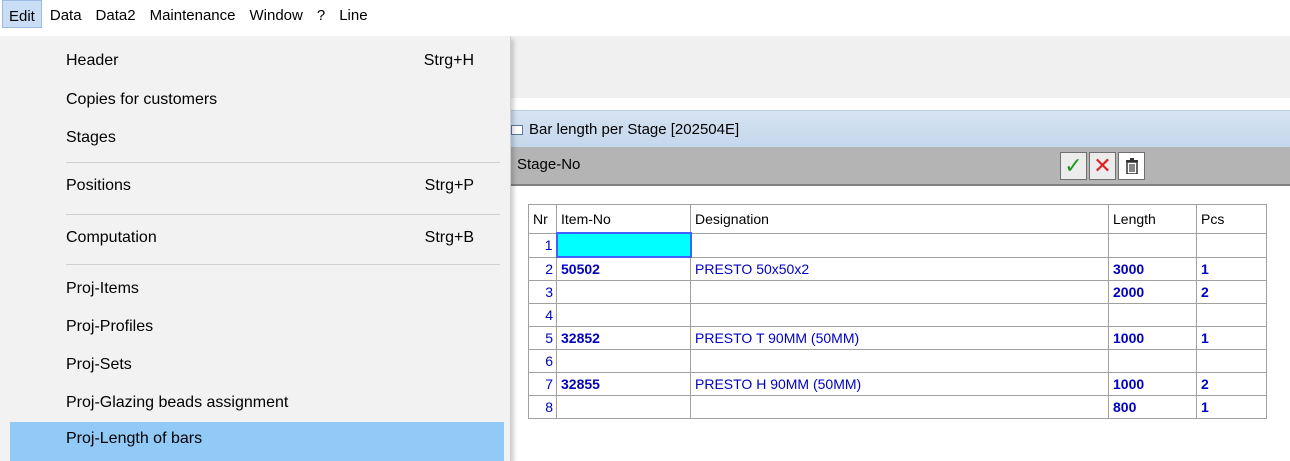 The image size is (1290, 461). I want to click on designation-cell: PRESTO H 90MM (50MM), so click(899, 384).